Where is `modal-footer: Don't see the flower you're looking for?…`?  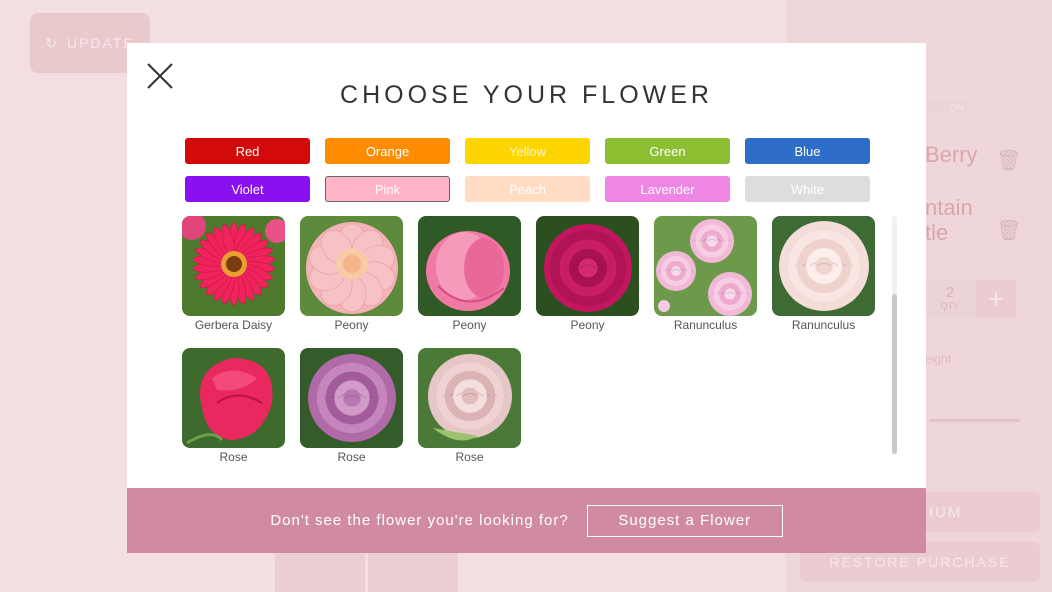
modal-footer: Don't see the flower you're looking for?… is located at coordinates (526, 520).